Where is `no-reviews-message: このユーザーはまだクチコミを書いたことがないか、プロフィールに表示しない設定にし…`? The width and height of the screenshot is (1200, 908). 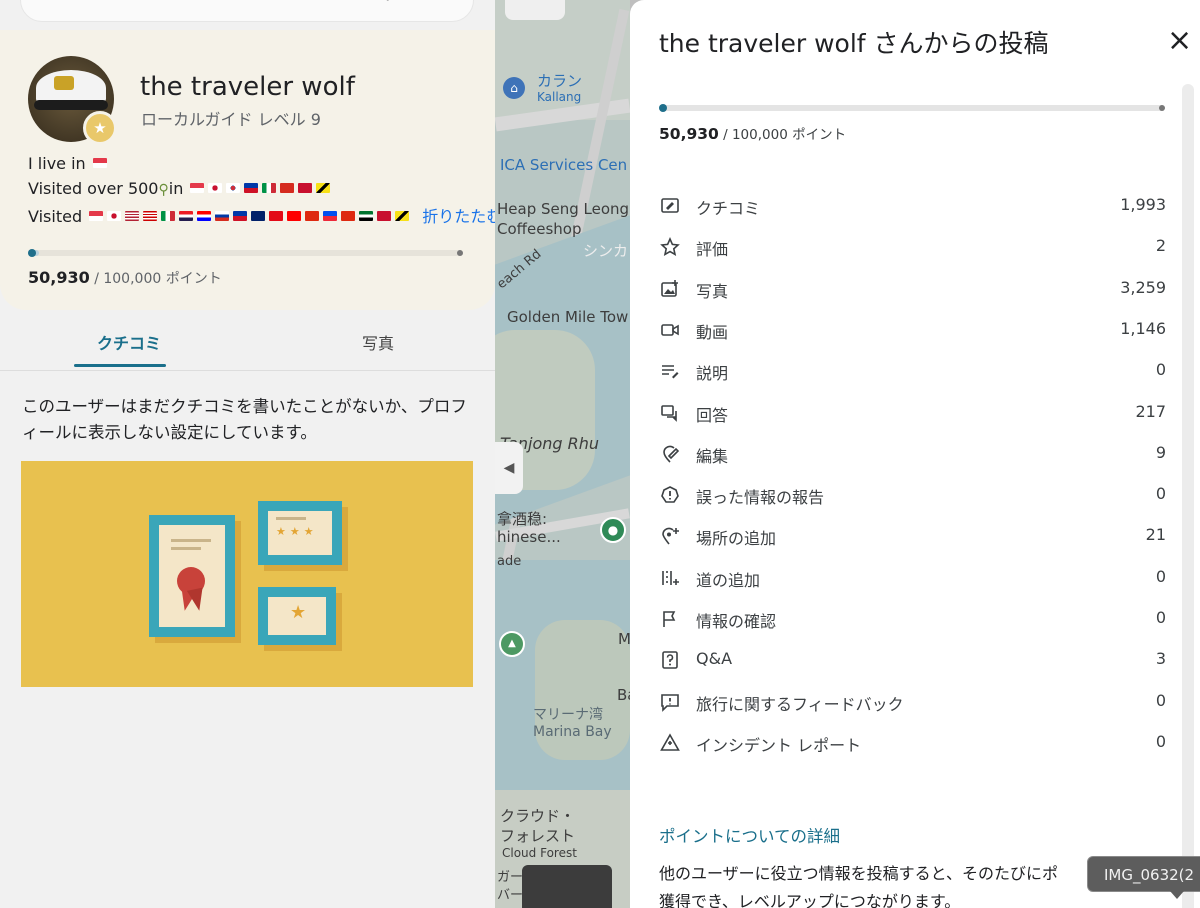 no-reviews-message: このユーザーはまだクチコミを書いたことがないか、プロフィールに表示しない設定にし… is located at coordinates (244, 419).